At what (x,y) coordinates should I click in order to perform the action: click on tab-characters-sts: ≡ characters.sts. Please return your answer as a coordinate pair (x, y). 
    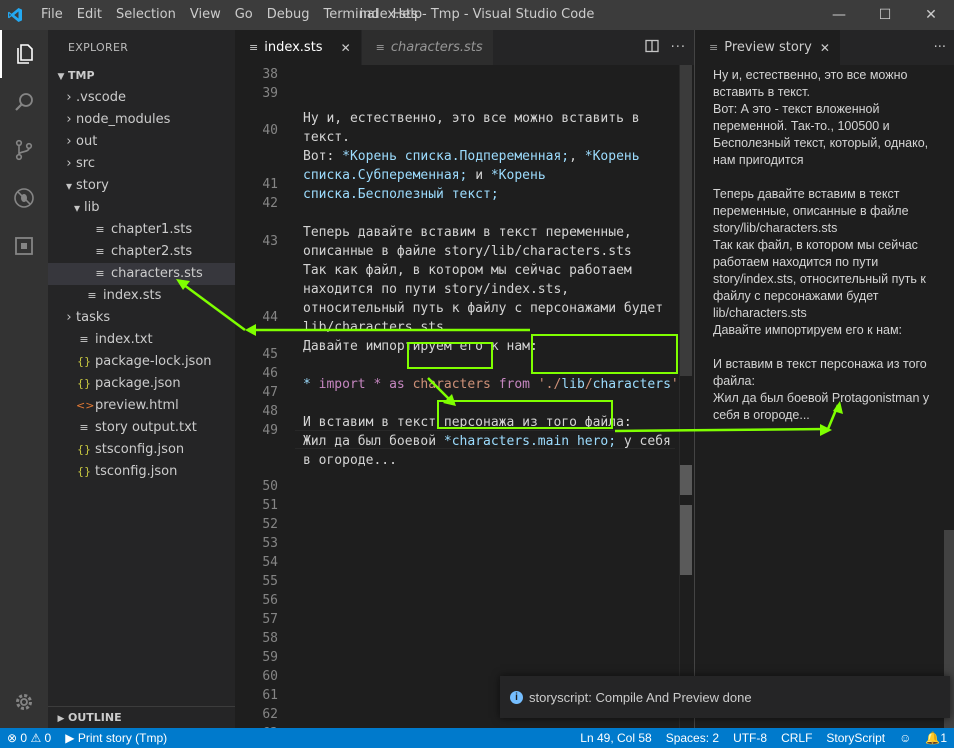
    Looking at the image, I should click on (427, 47).